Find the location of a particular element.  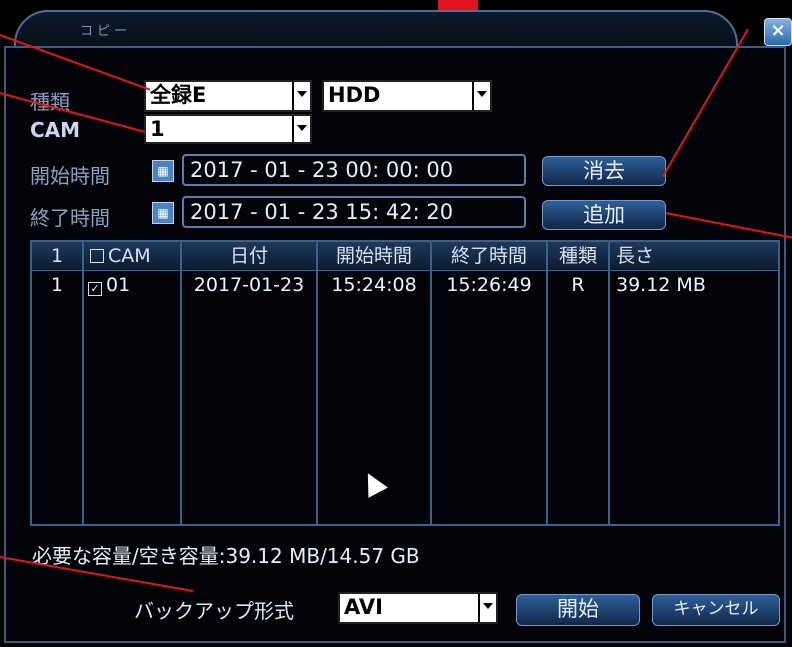

type-select: 全録E is located at coordinates (228, 96).